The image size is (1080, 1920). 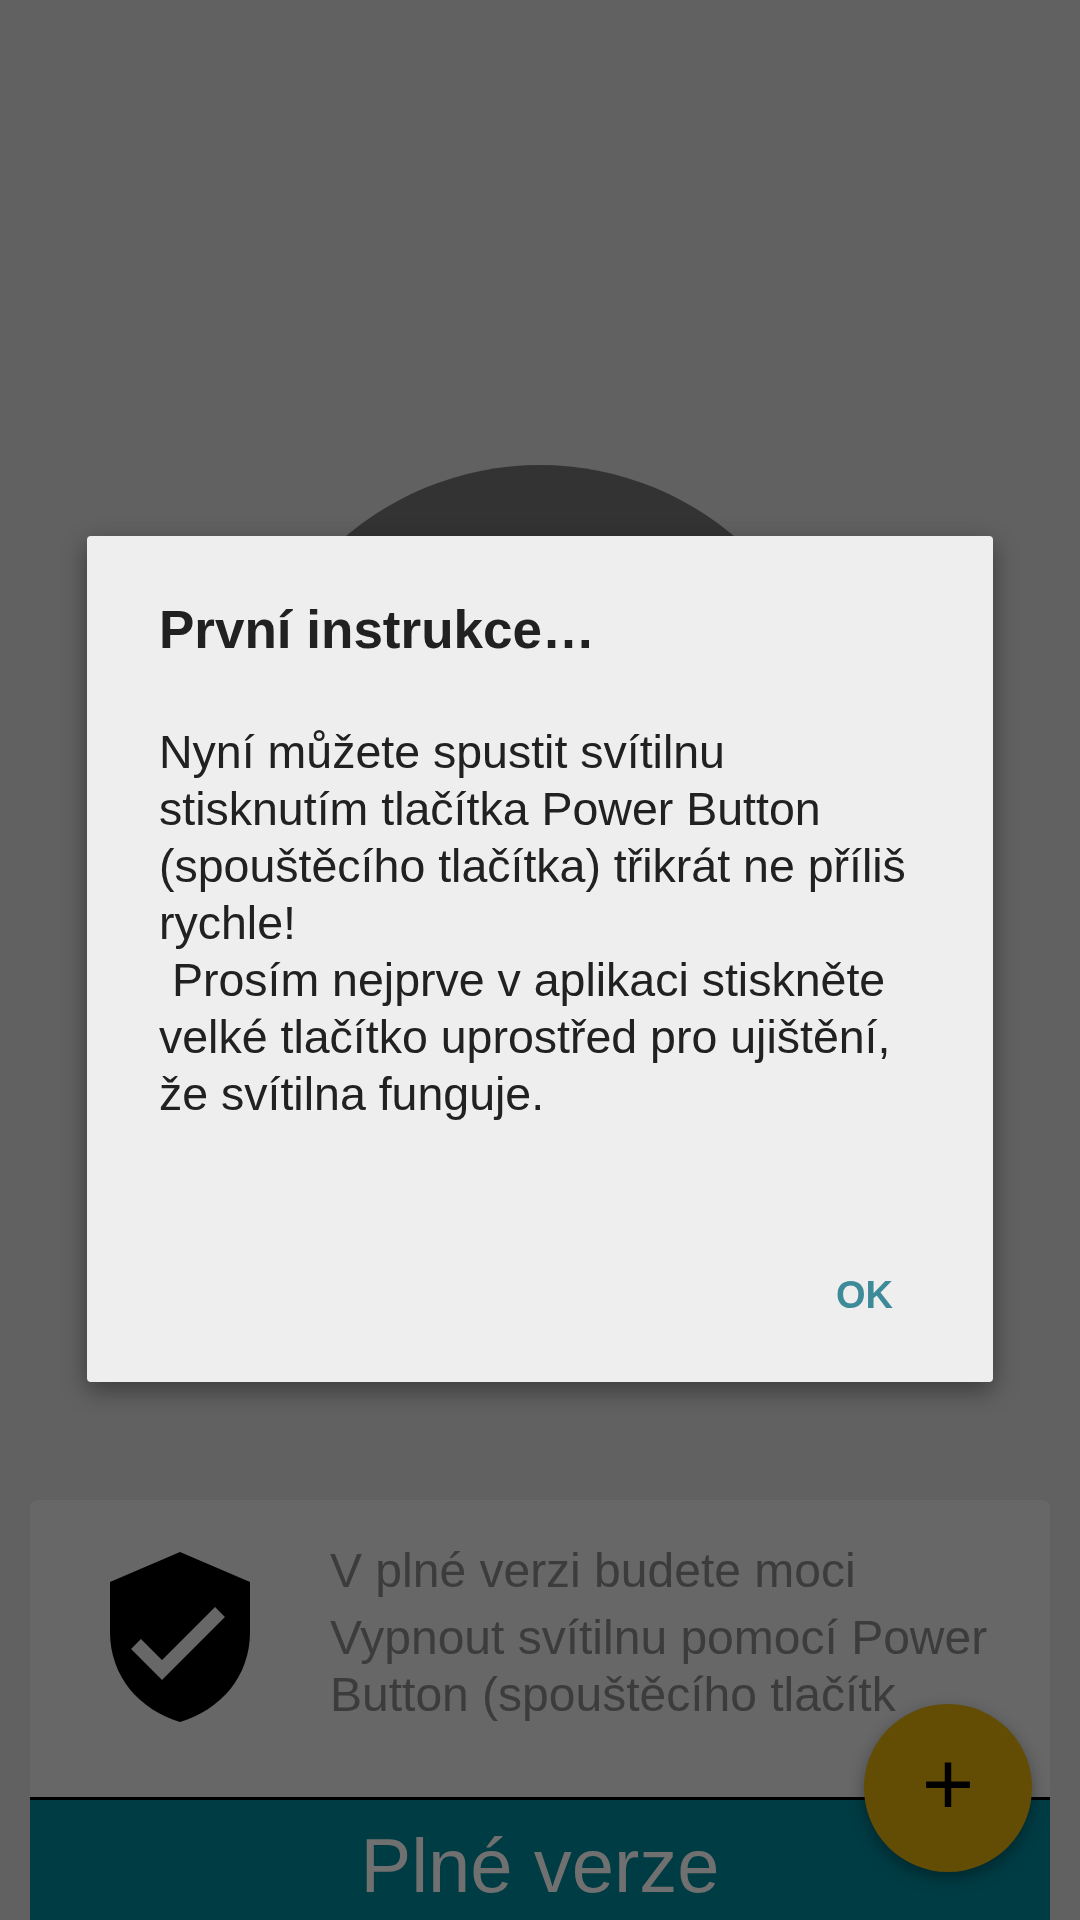 What do you see at coordinates (864, 1295) in the screenshot?
I see `ok-button: OK` at bounding box center [864, 1295].